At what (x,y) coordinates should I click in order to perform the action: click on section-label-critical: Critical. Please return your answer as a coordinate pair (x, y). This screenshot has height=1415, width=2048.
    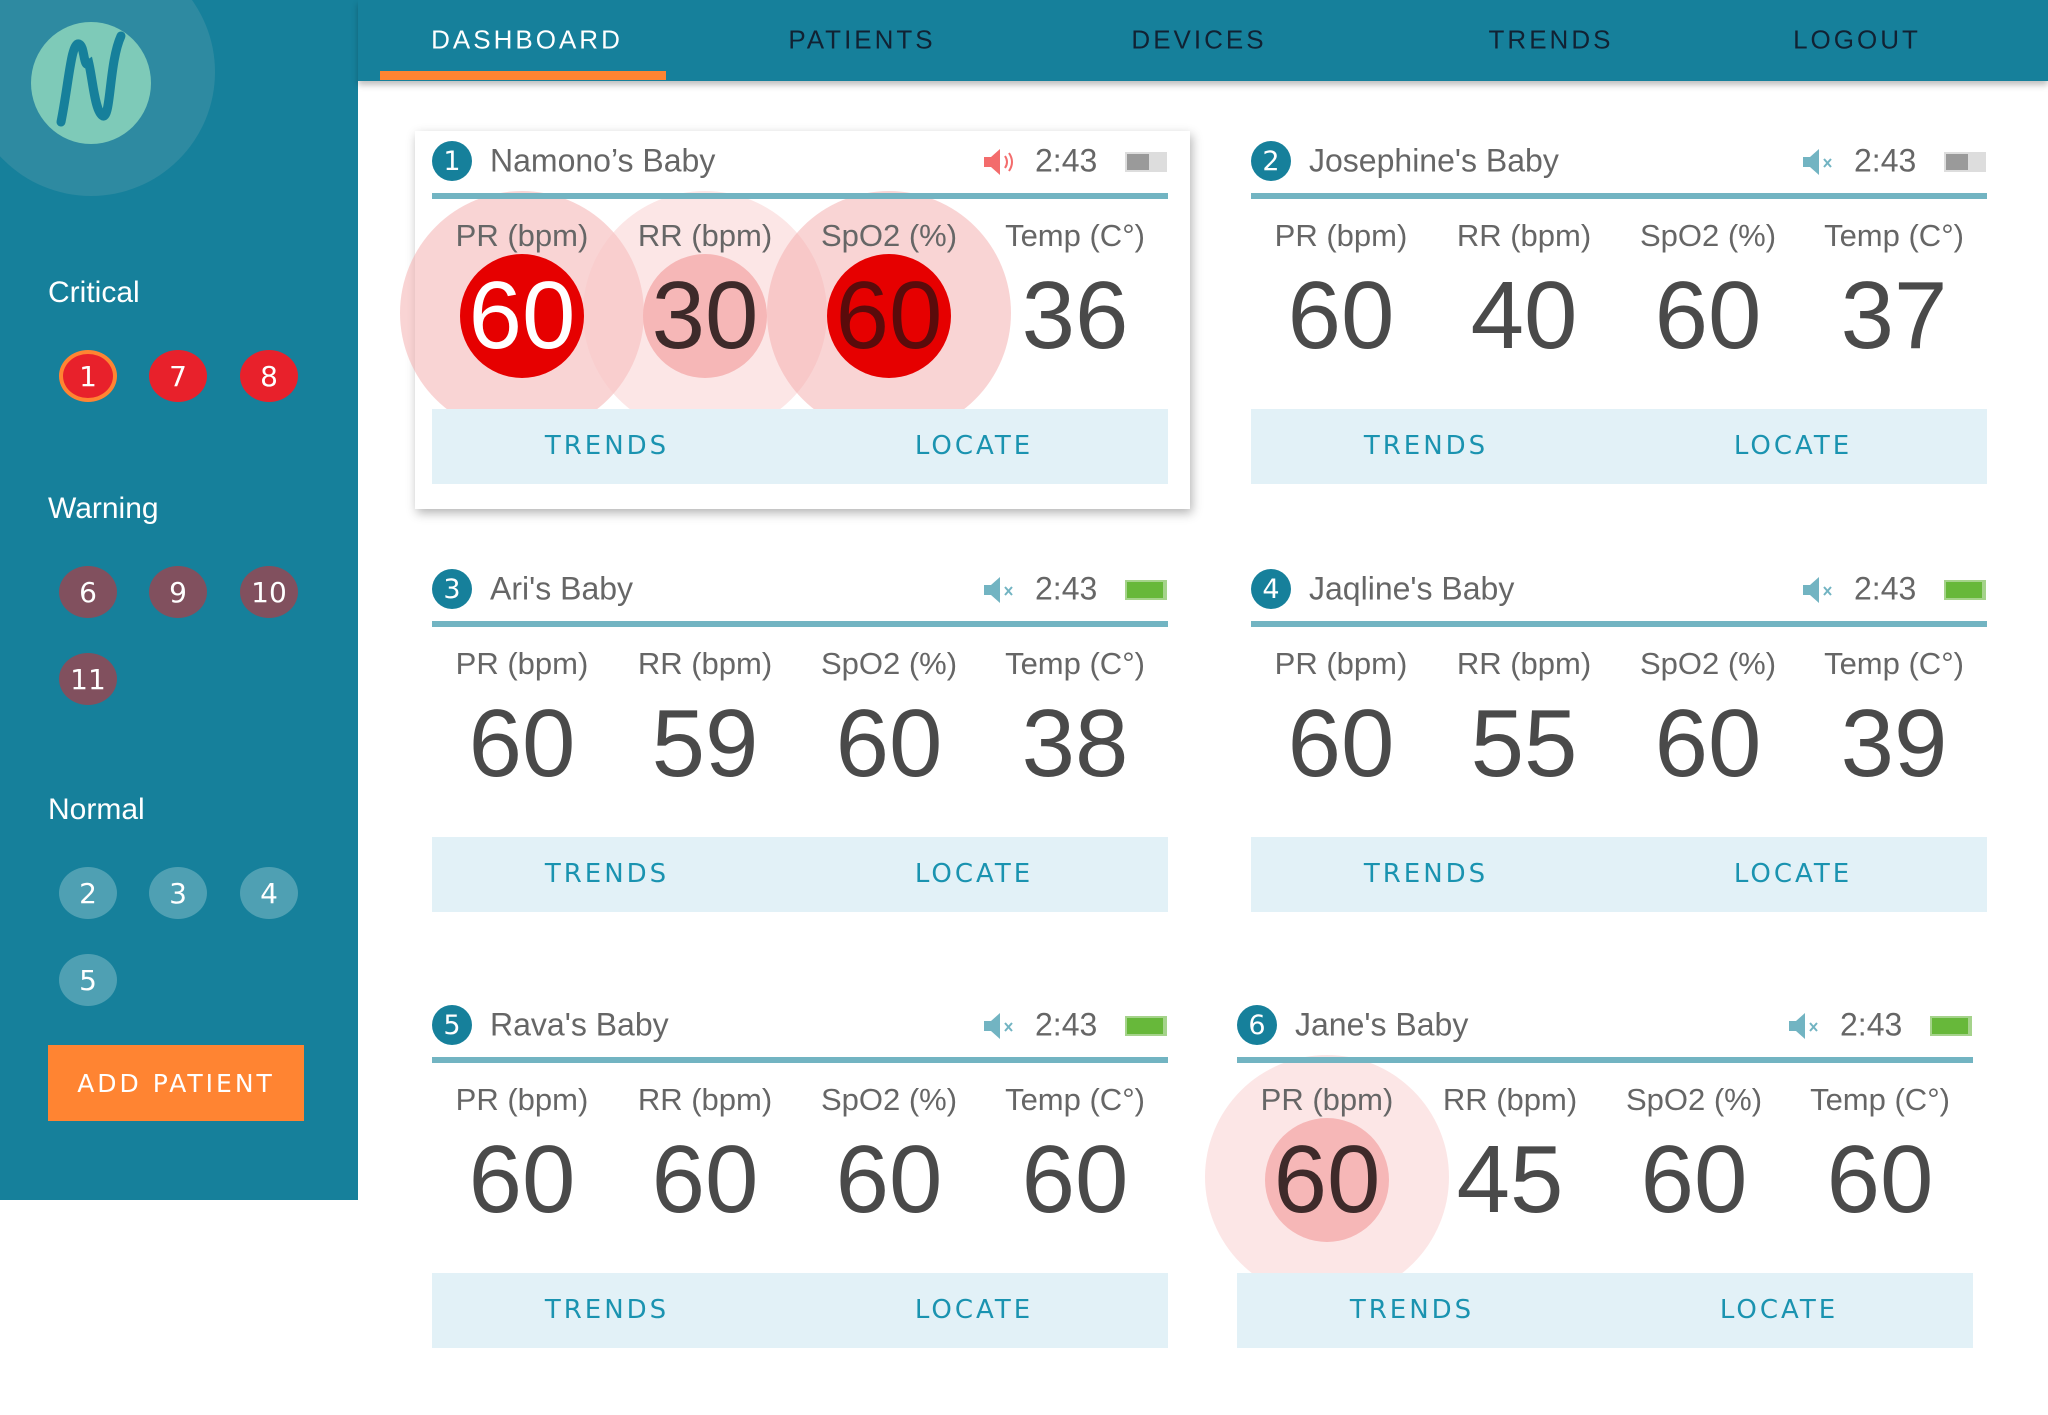
    Looking at the image, I should click on (94, 292).